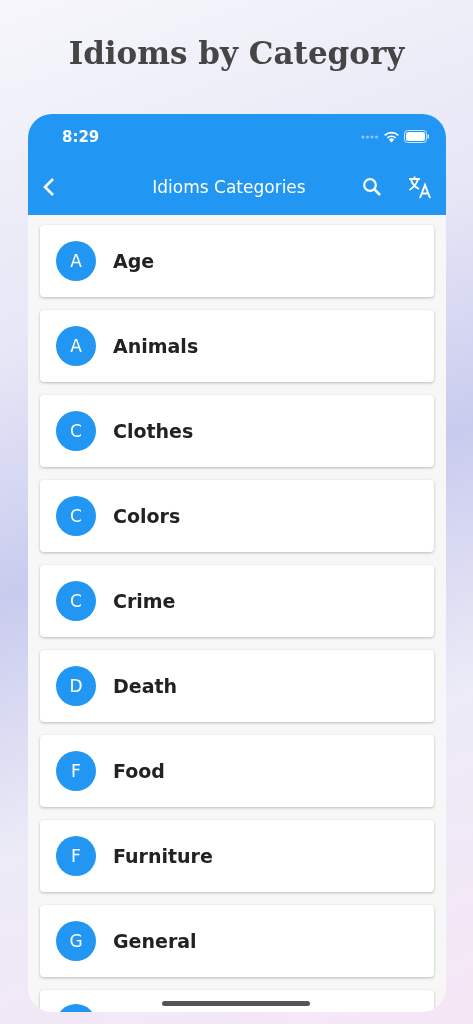 The width and height of the screenshot is (473, 1024). I want to click on category-name: Clothes, so click(153, 431).